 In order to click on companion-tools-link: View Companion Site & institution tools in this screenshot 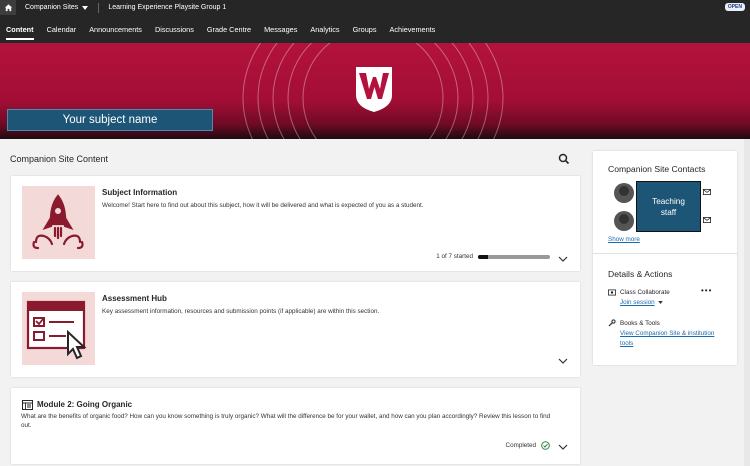, I will do `click(670, 339)`.